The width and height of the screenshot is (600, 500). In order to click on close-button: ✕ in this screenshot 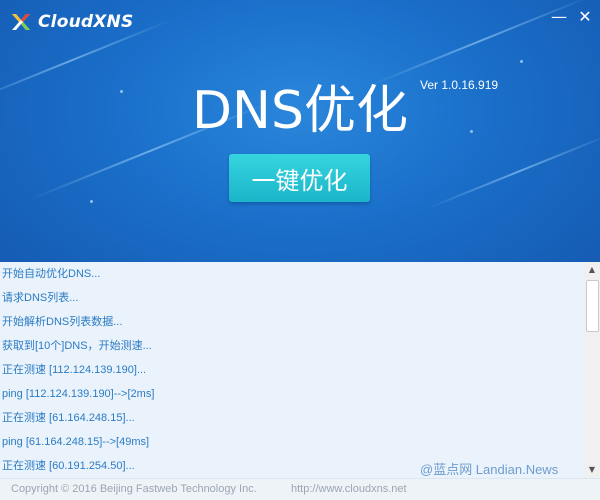, I will do `click(585, 17)`.